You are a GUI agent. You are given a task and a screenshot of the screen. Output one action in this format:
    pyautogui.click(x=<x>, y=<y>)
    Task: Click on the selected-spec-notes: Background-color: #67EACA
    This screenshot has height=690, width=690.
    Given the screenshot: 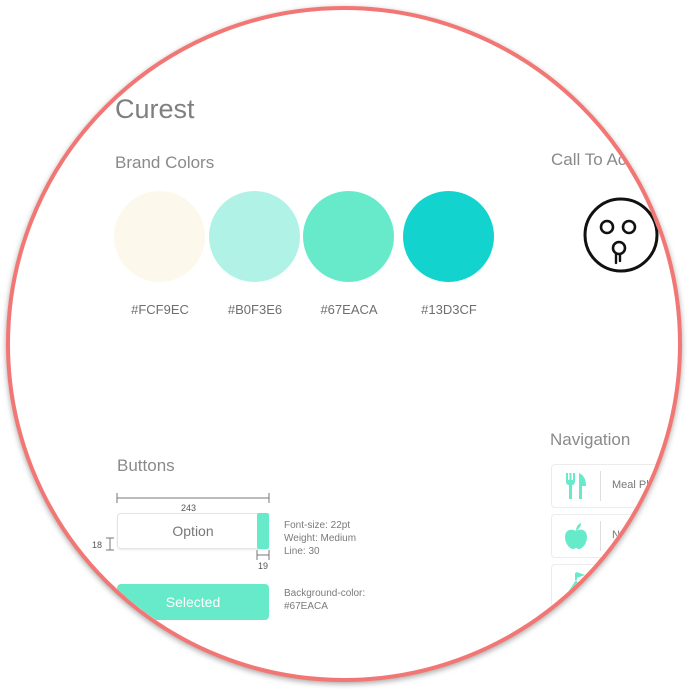 What is the action you would take?
    pyautogui.click(x=324, y=600)
    